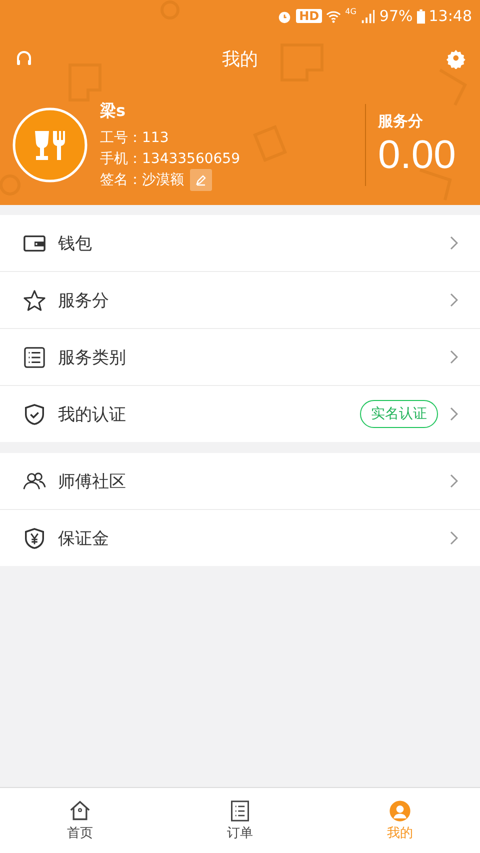 This screenshot has width=480, height=853. Describe the element at coordinates (170, 159) in the screenshot. I see `profile-field: 手机：13433560659` at that location.